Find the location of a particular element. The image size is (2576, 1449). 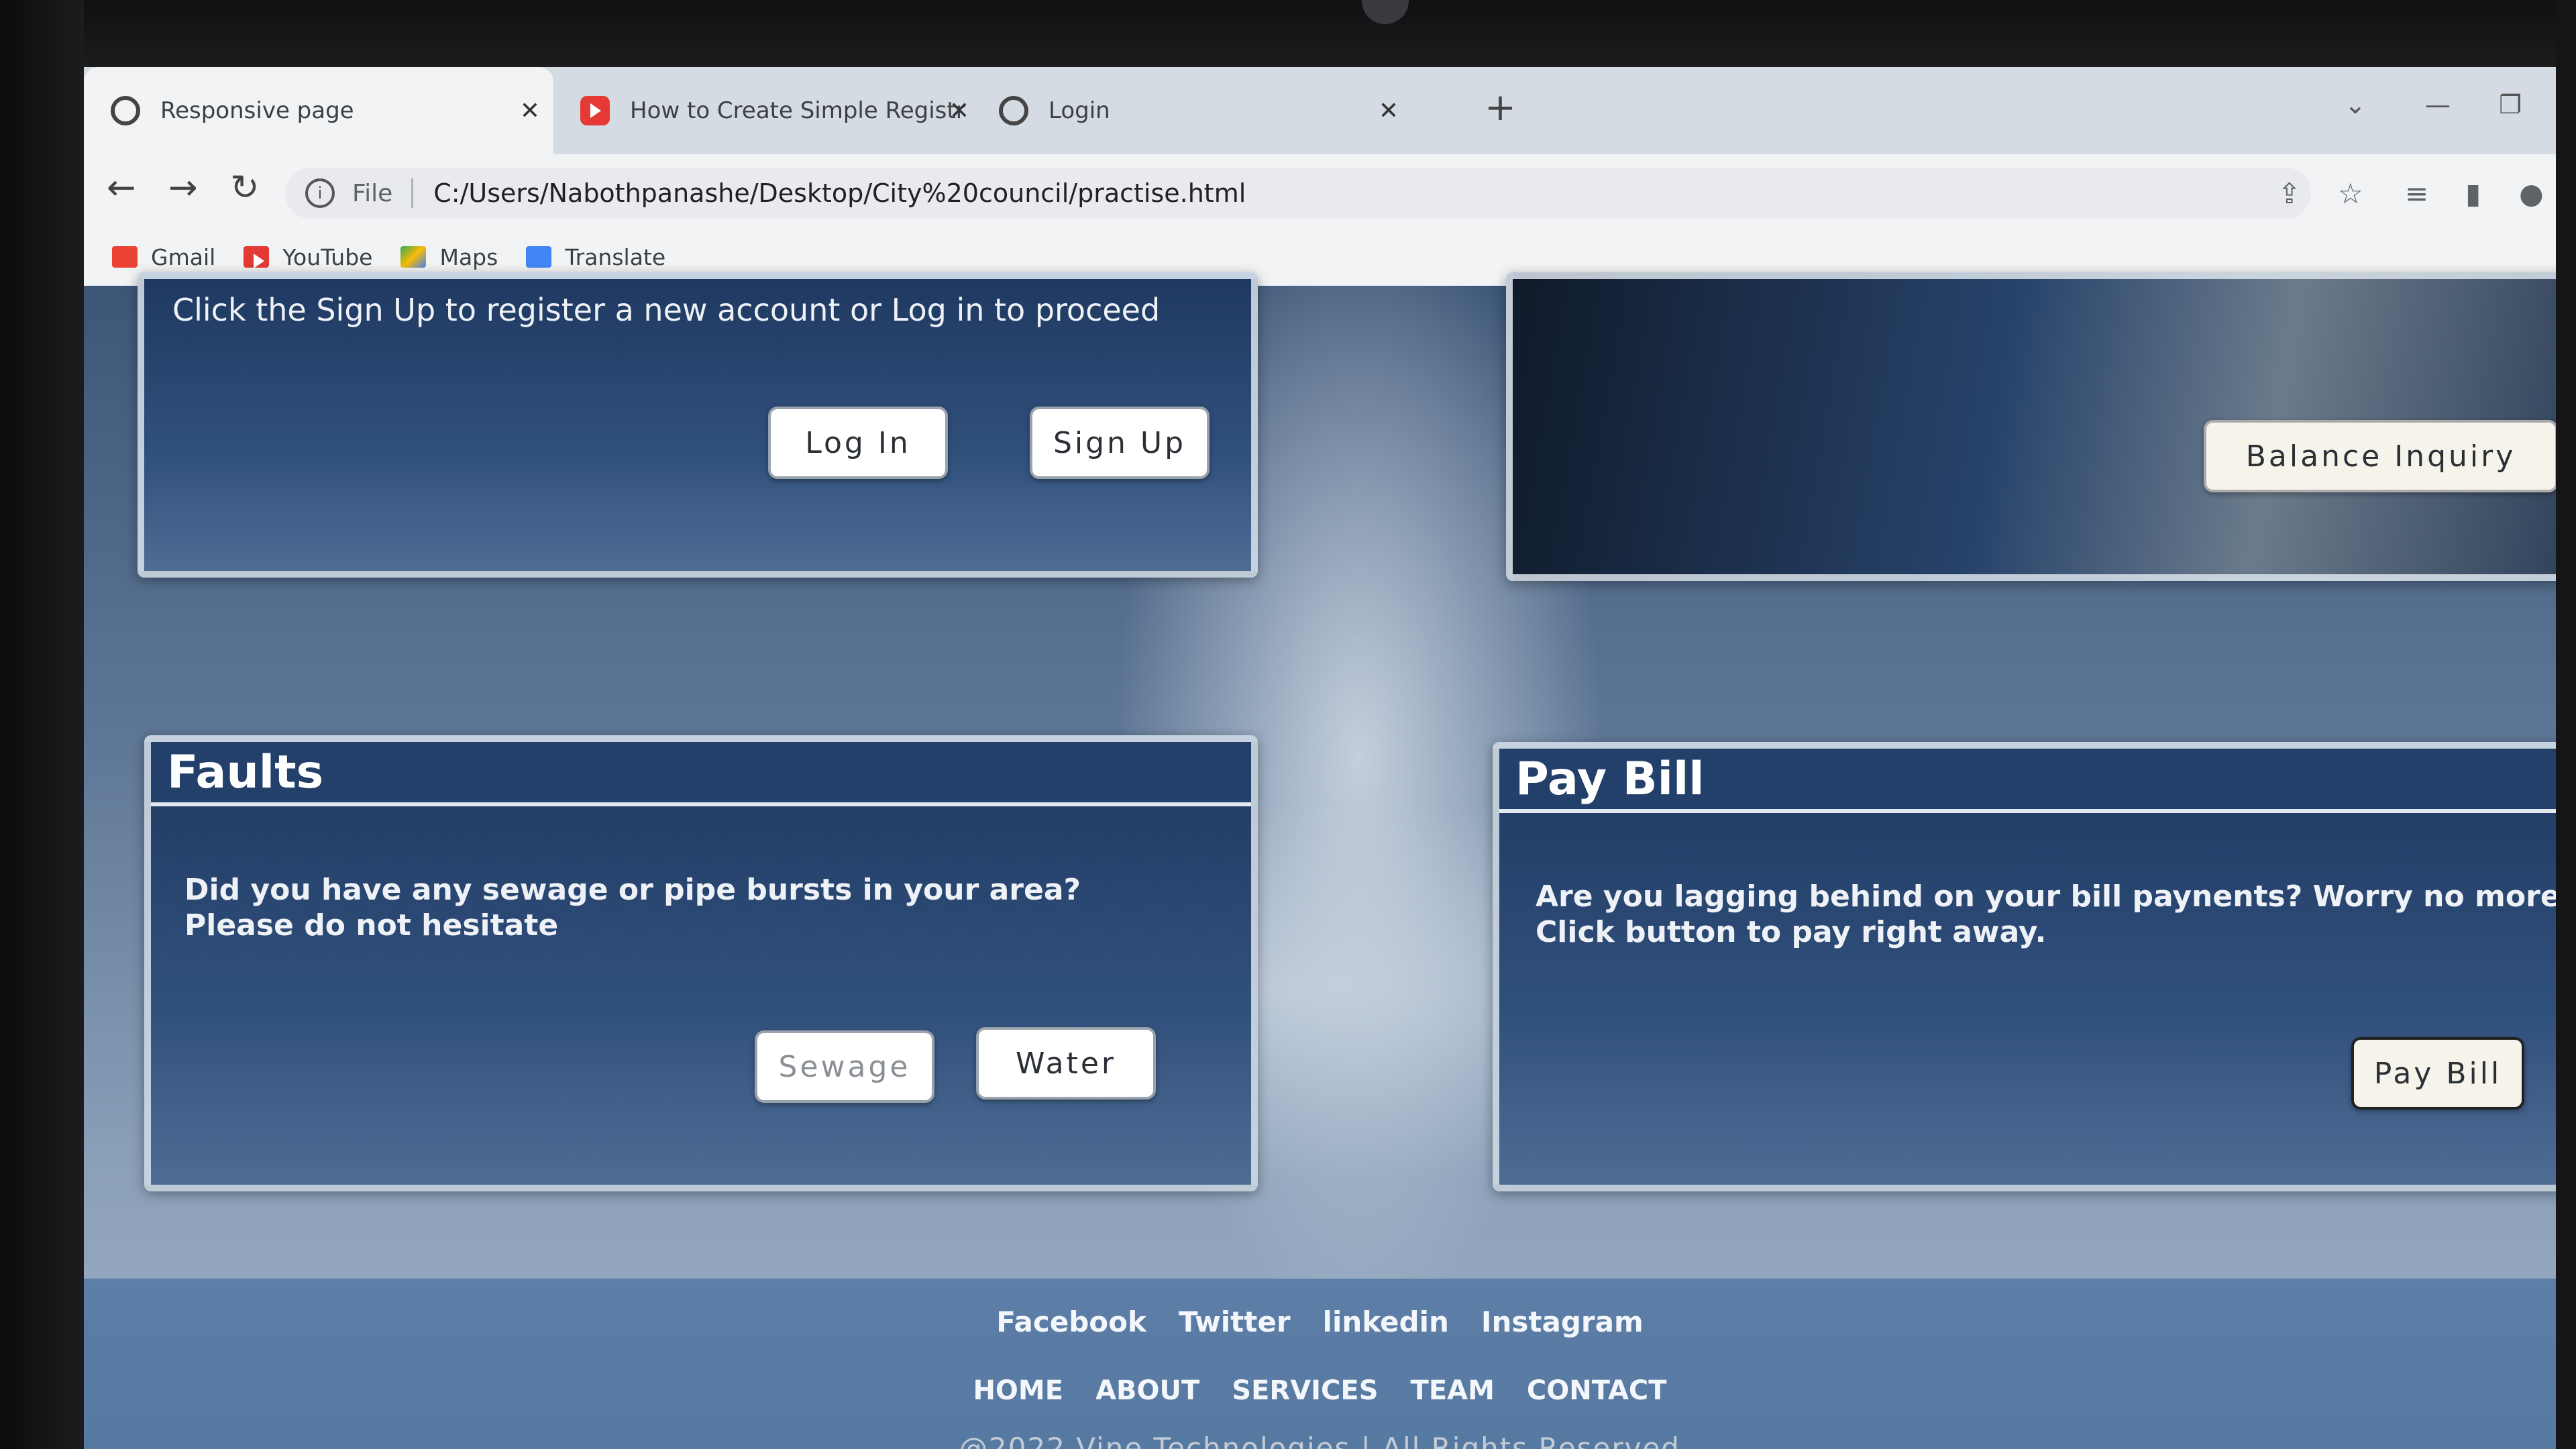

translate-icon is located at coordinates (539, 257).